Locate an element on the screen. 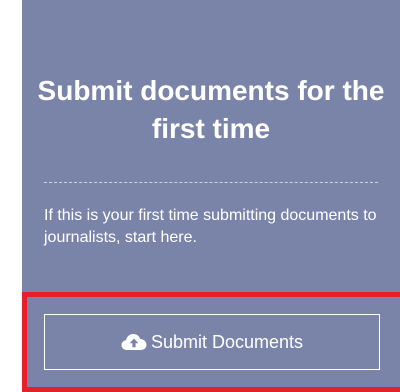 This screenshot has width=400, height=392. cloud-upload-icon is located at coordinates (134, 342).